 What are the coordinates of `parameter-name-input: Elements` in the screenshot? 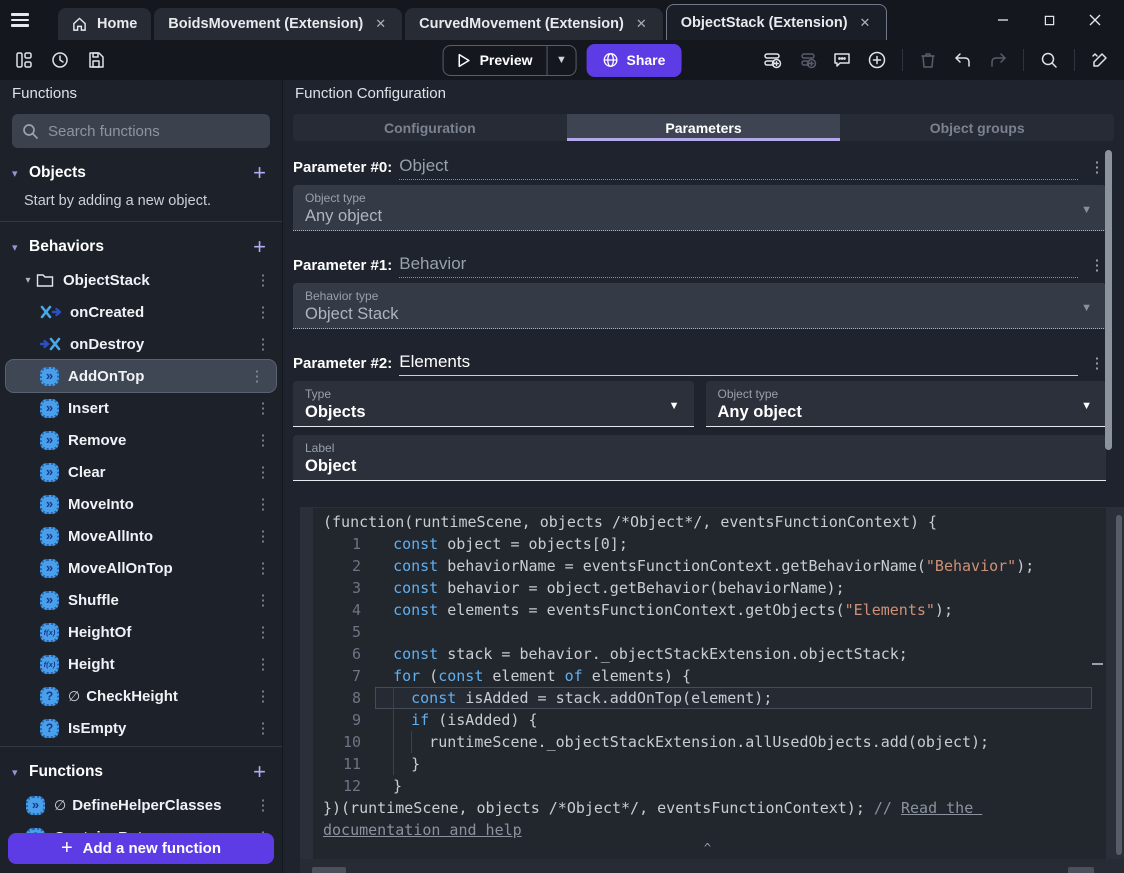 It's located at (738, 364).